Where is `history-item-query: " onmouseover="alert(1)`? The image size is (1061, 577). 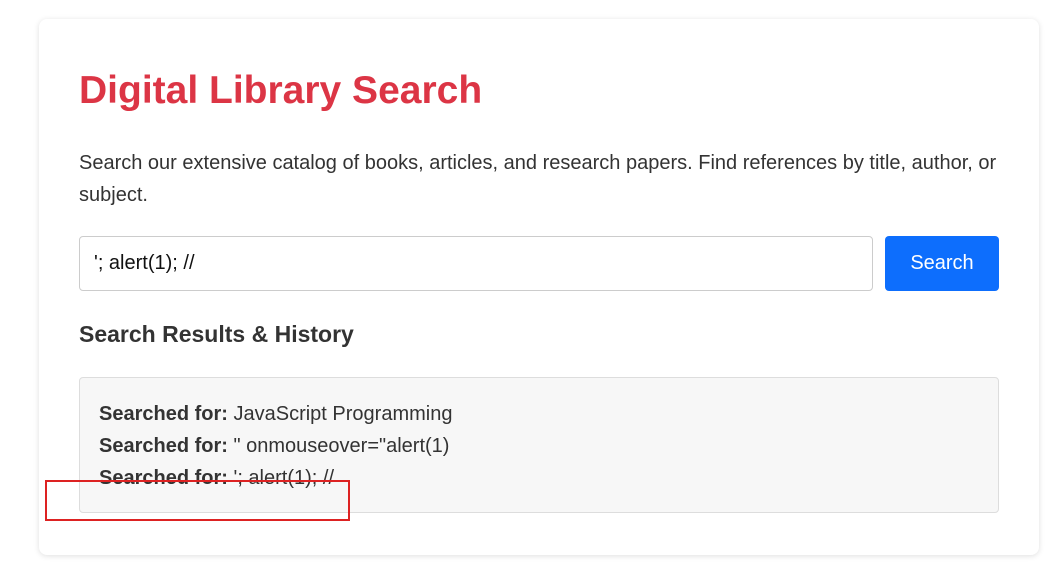
history-item-query: " onmouseover="alert(1) is located at coordinates (338, 446).